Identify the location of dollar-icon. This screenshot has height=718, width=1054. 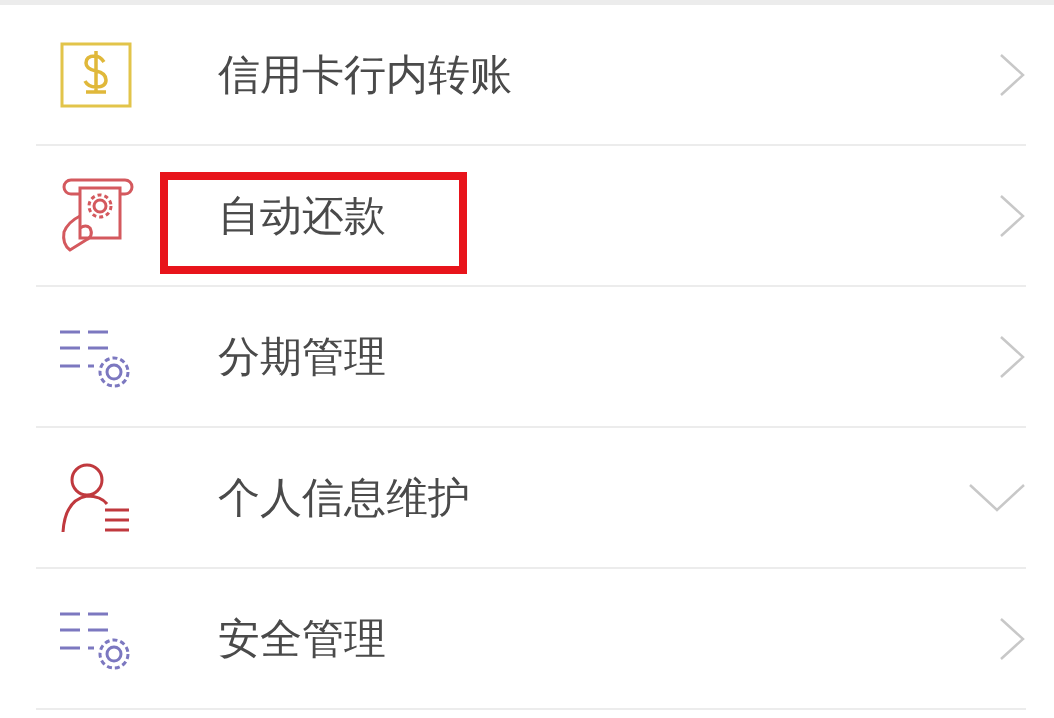
(96, 74).